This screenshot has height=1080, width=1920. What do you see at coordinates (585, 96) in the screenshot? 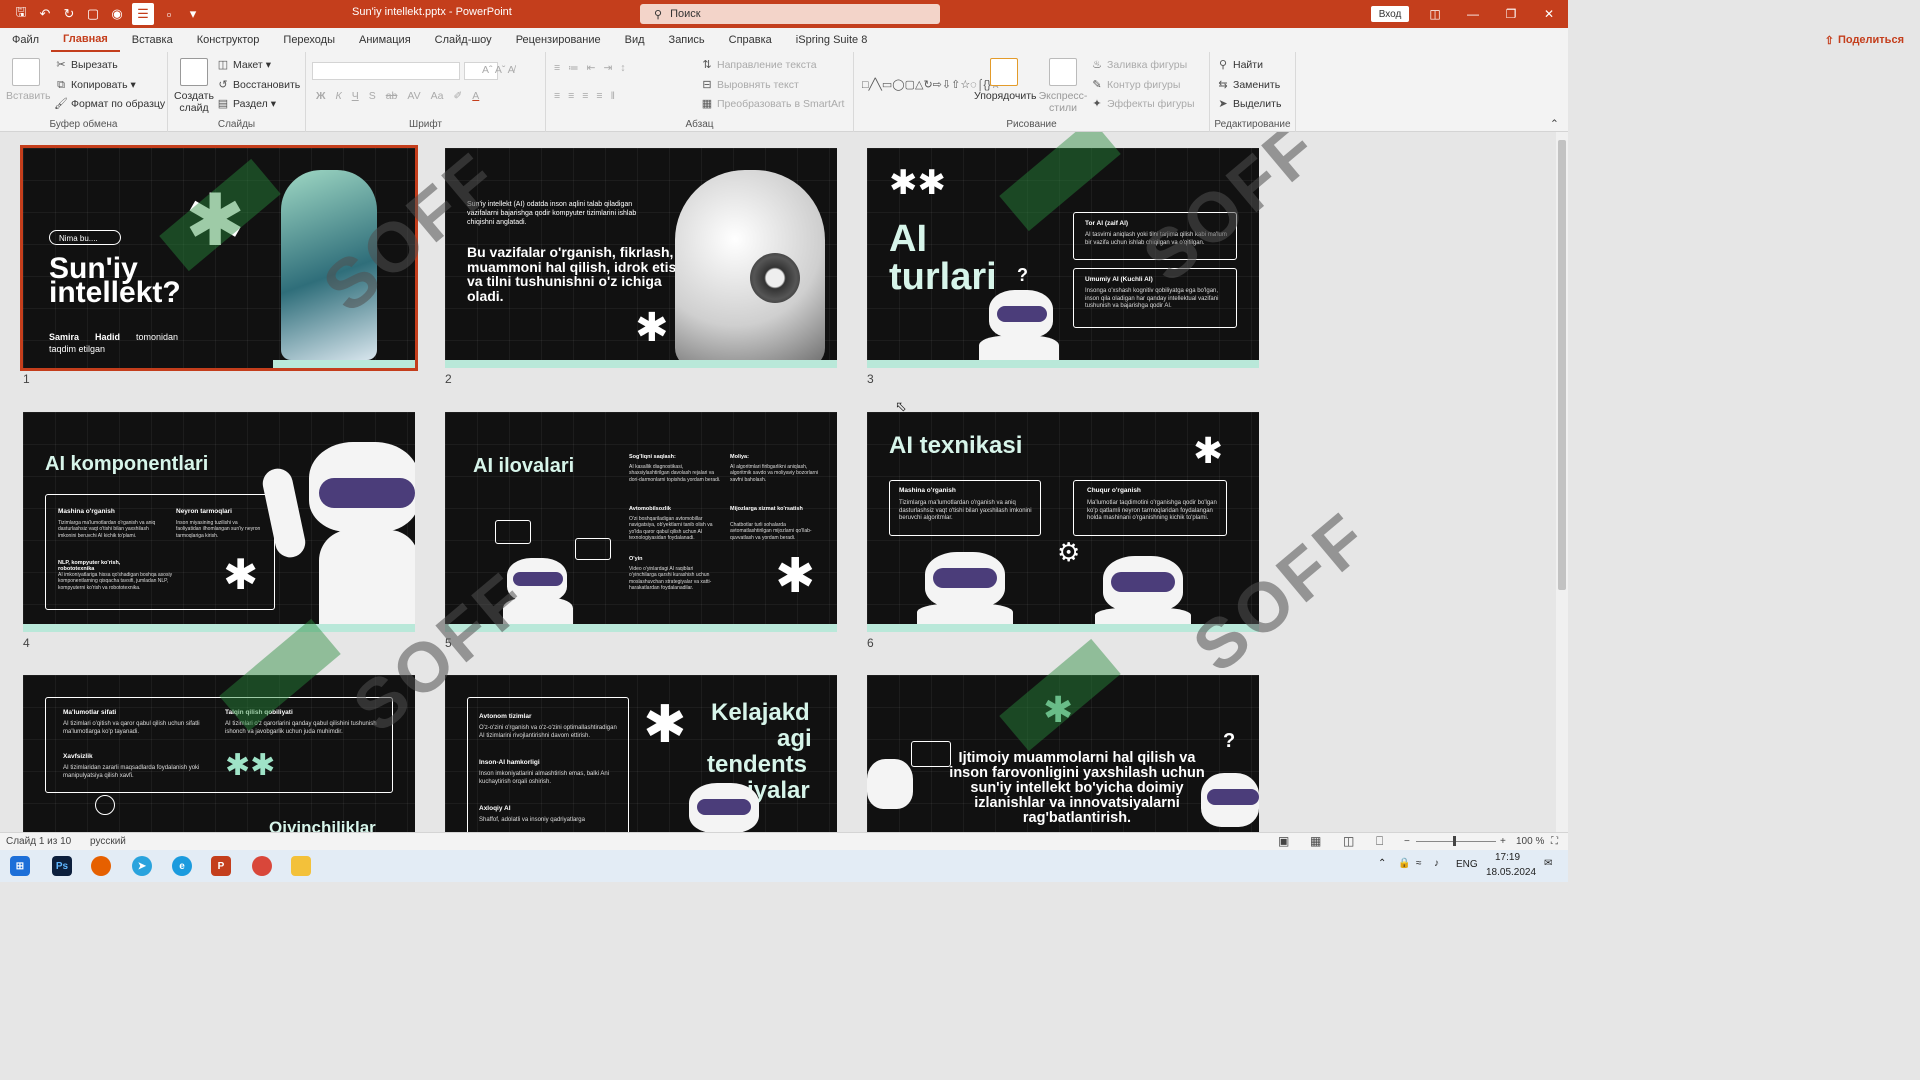
I see `align-right-icon: ≡` at bounding box center [585, 96].